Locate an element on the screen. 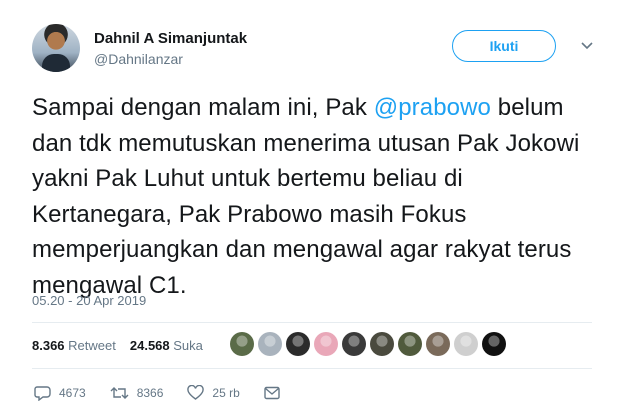  heart-icon is located at coordinates (196, 392).